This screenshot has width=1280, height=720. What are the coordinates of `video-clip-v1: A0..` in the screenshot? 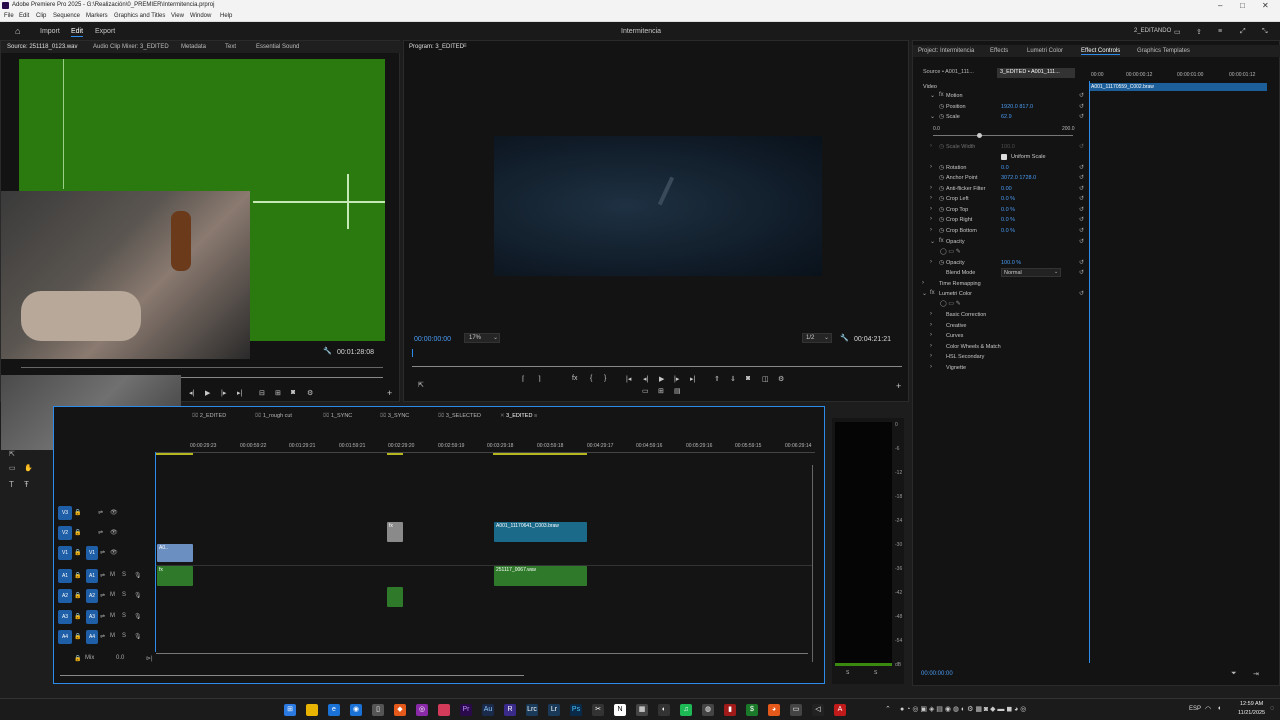 It's located at (175, 553).